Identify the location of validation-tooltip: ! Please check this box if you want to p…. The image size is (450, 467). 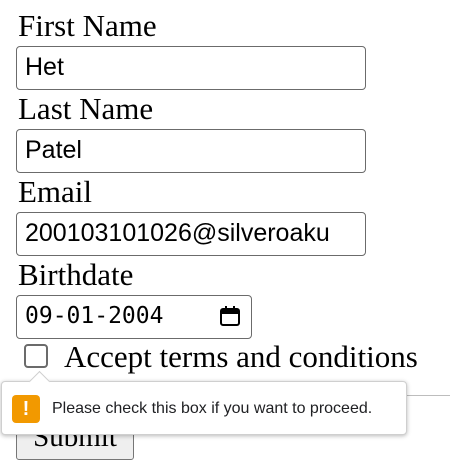
(204, 402).